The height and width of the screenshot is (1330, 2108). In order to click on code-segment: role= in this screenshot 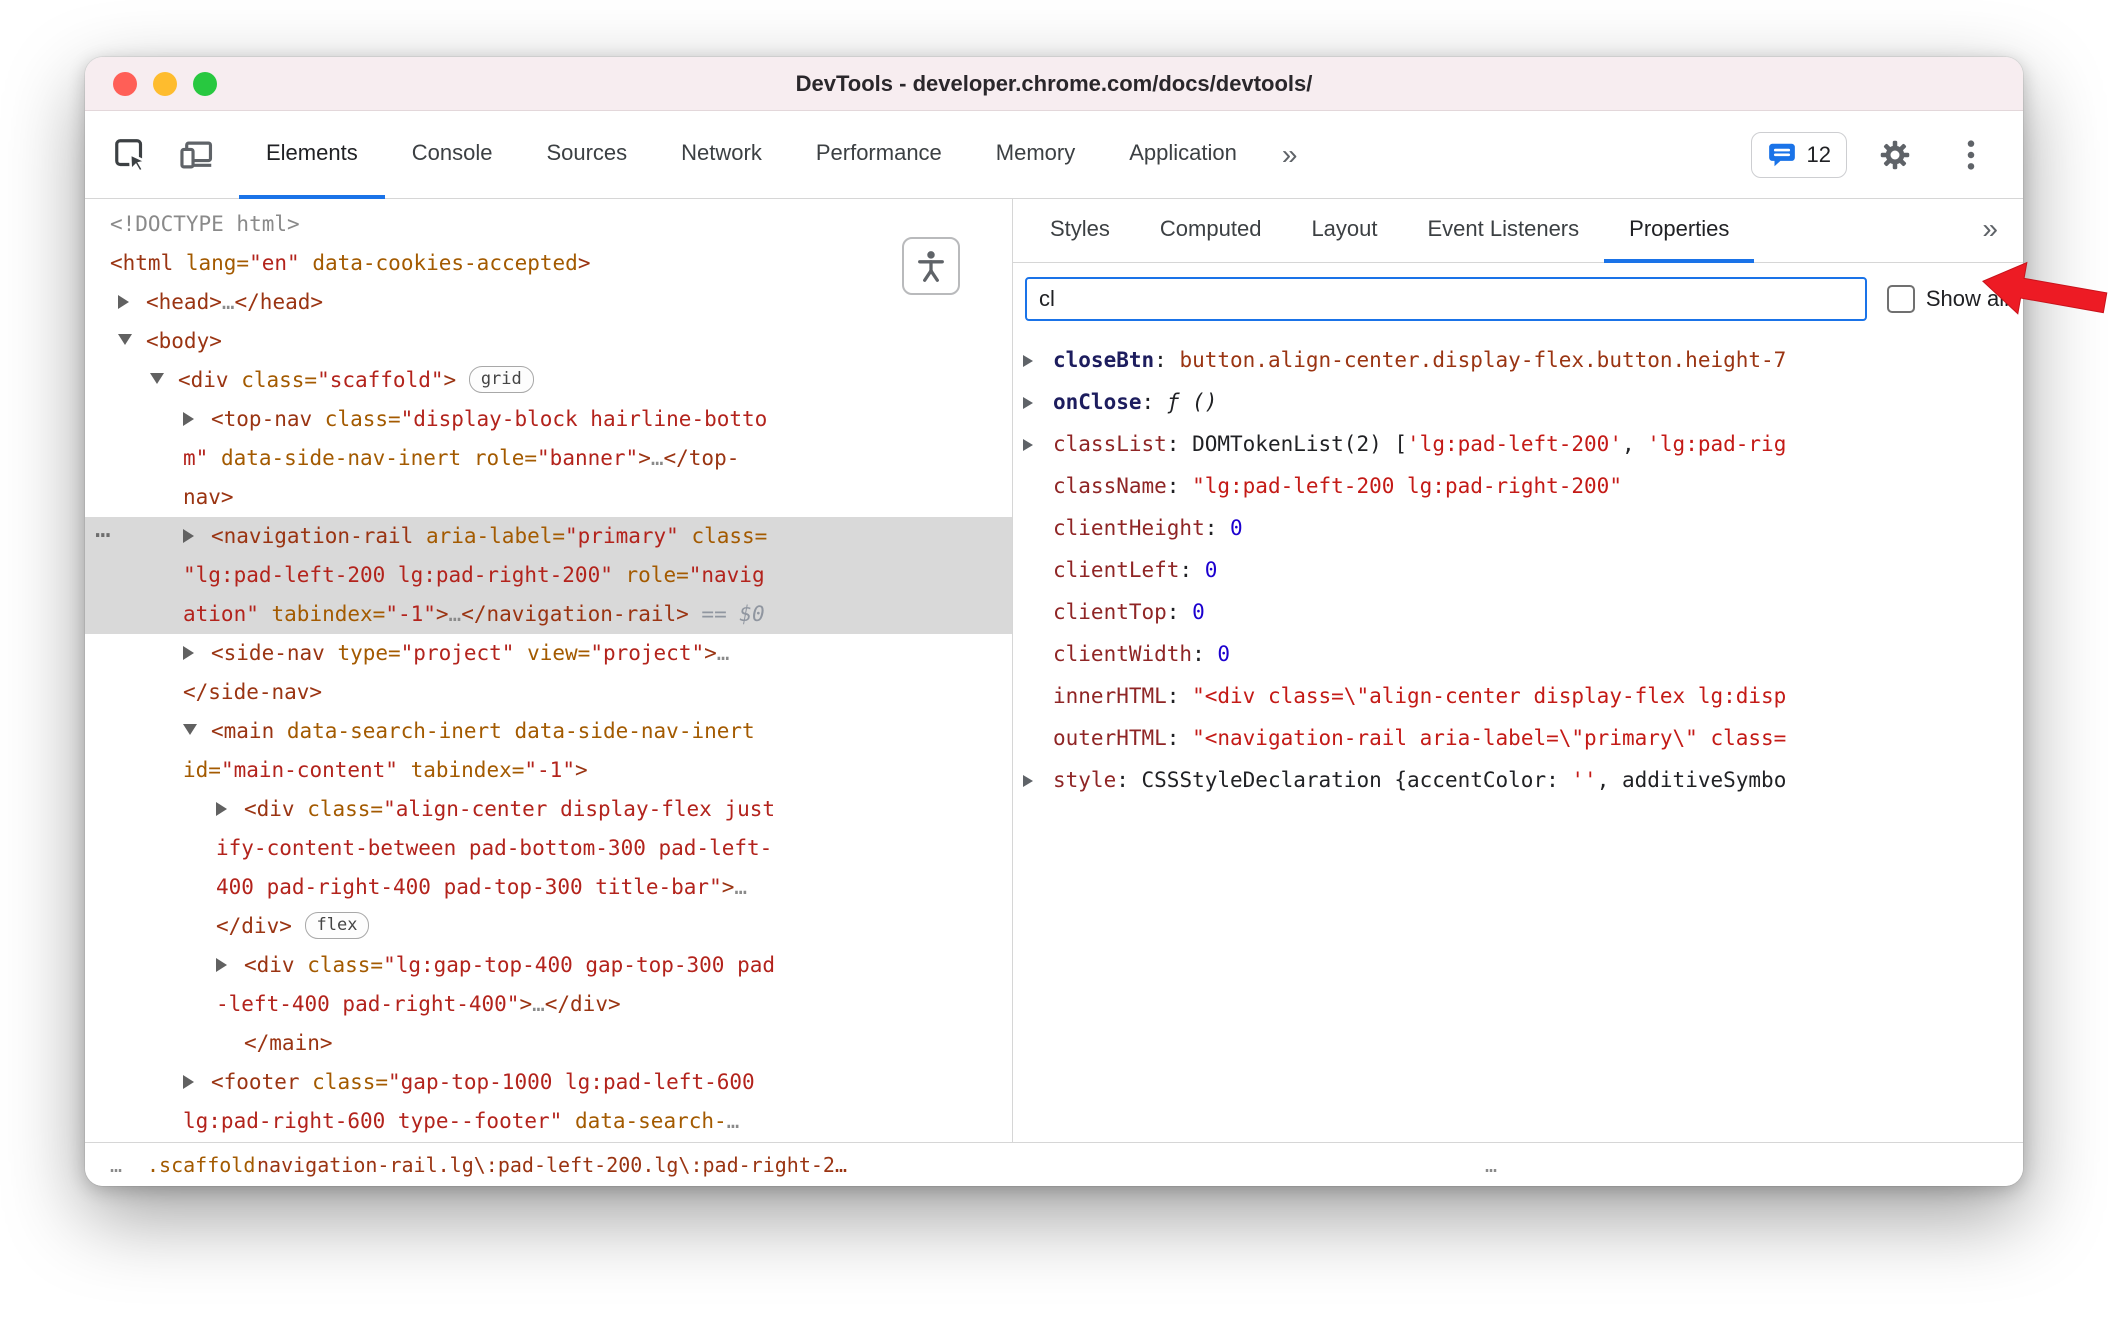, I will do `click(657, 575)`.